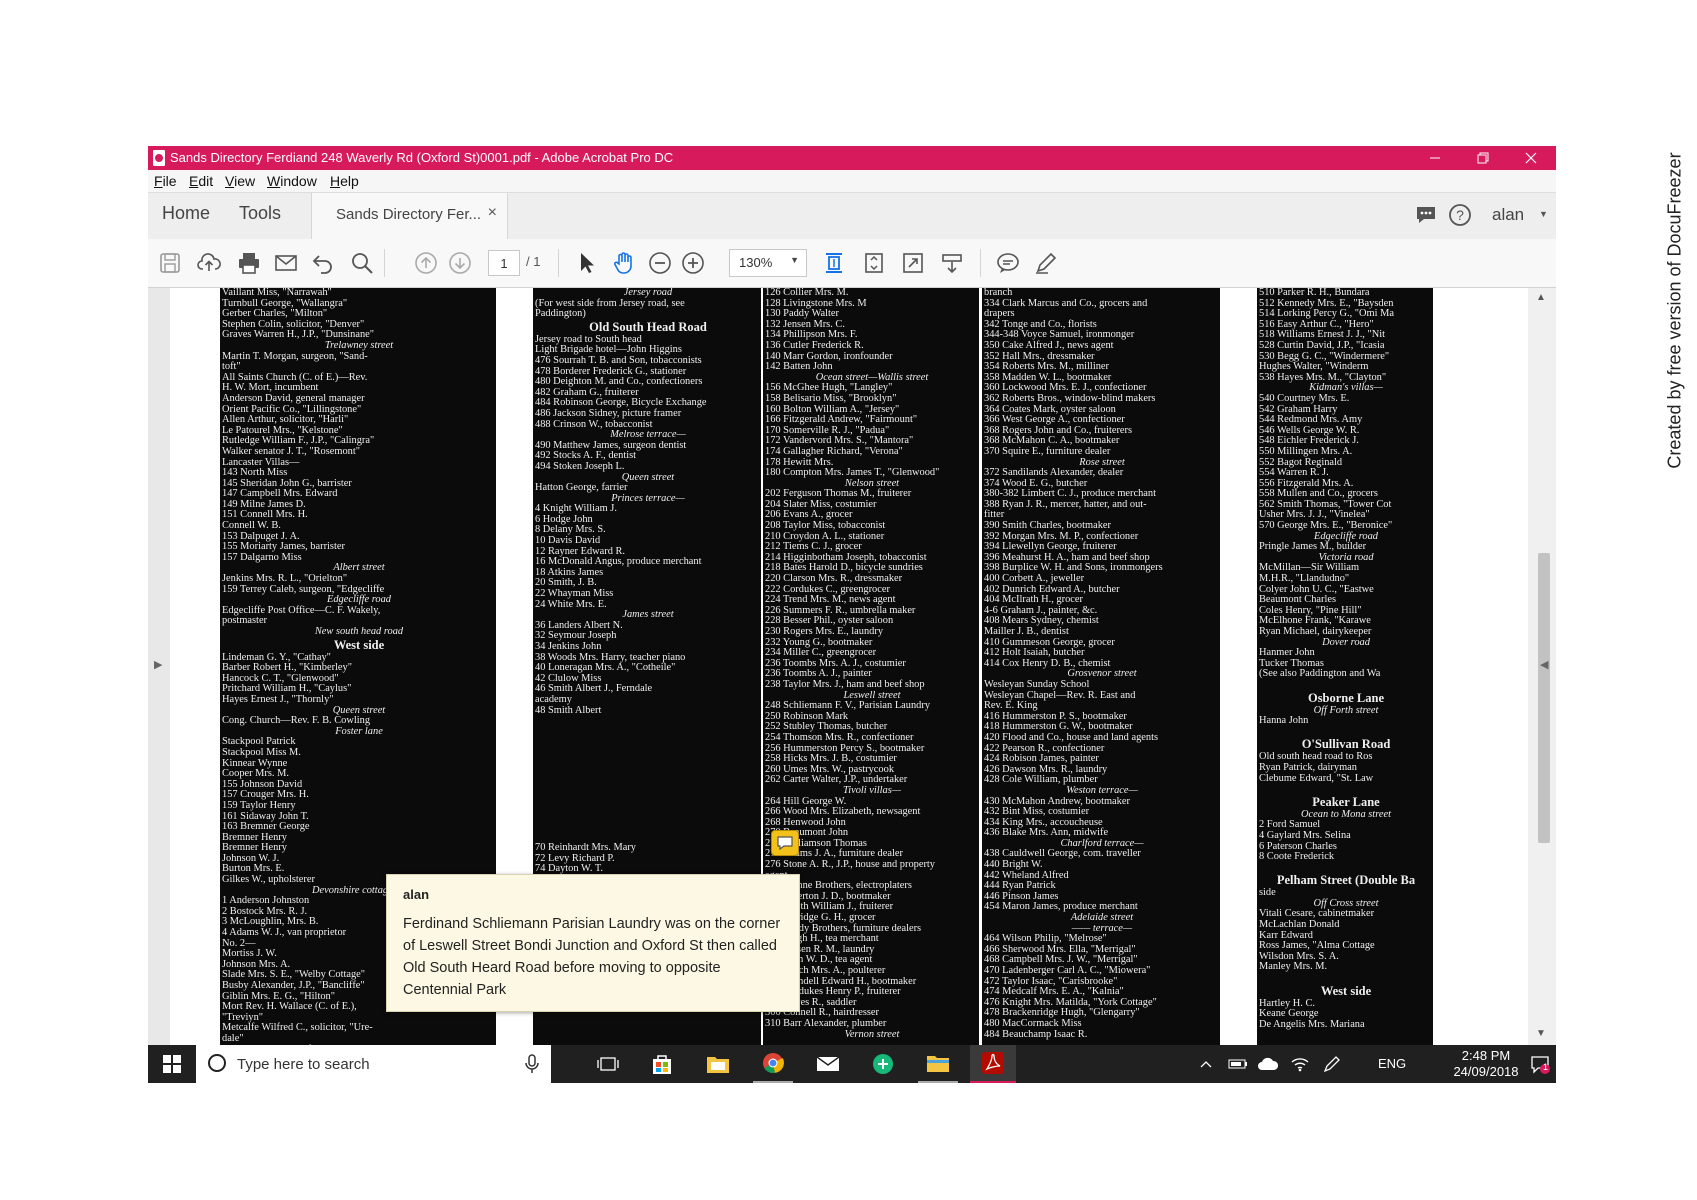  Describe the element at coordinates (172, 1064) in the screenshot. I see `start-button` at that location.